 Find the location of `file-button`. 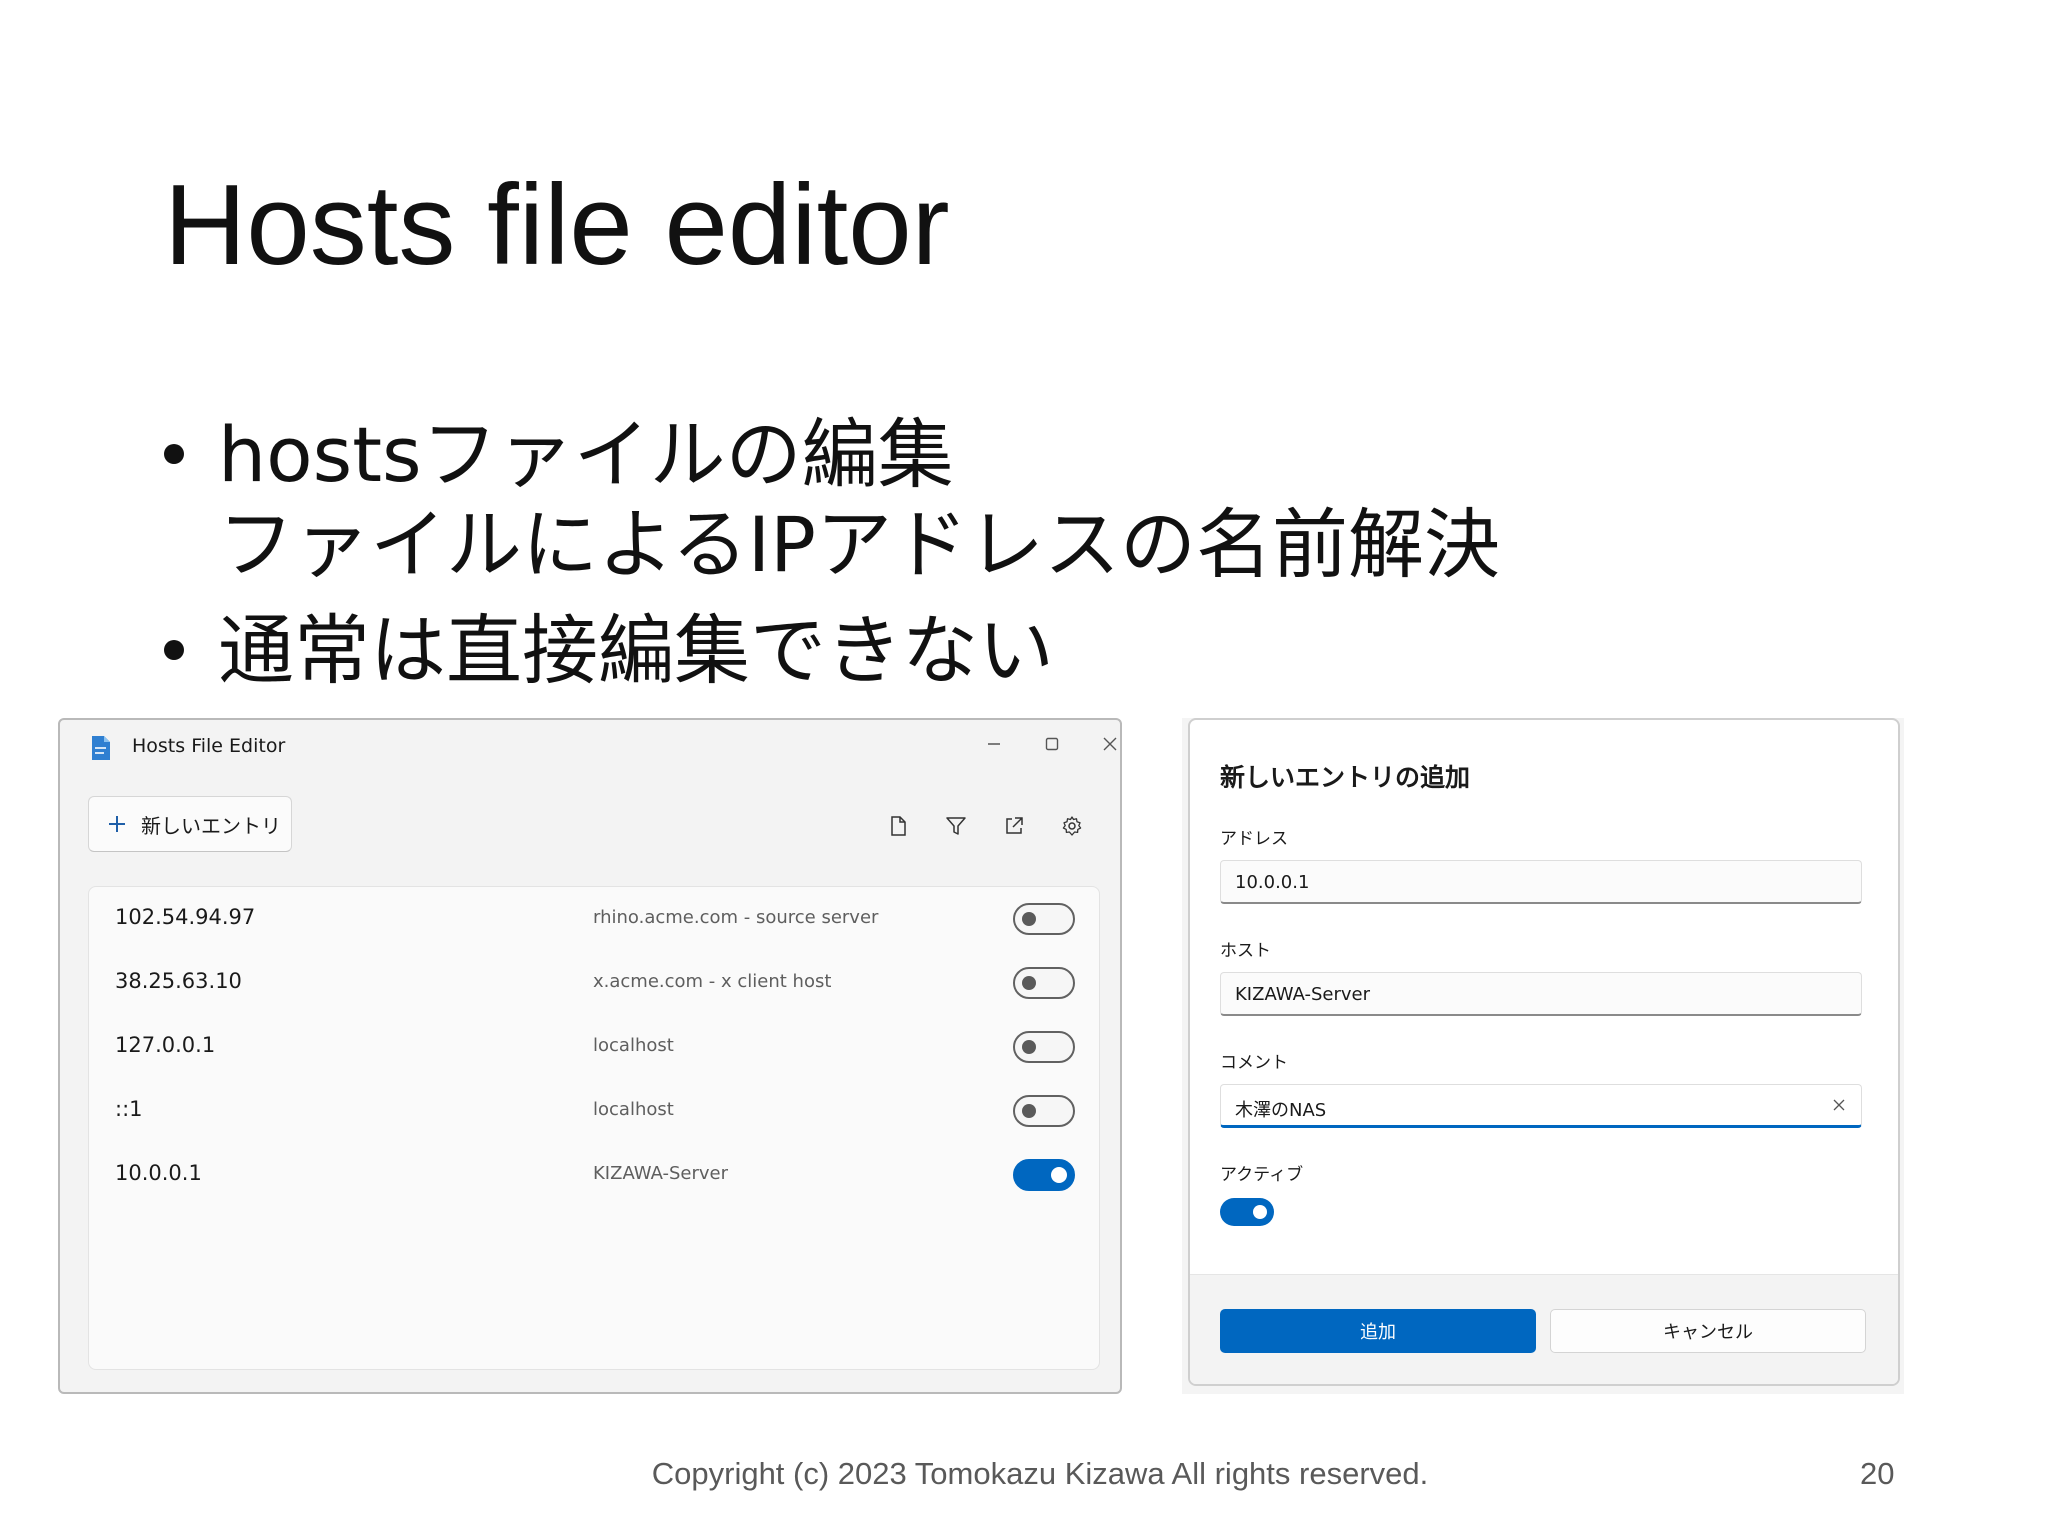

file-button is located at coordinates (898, 826).